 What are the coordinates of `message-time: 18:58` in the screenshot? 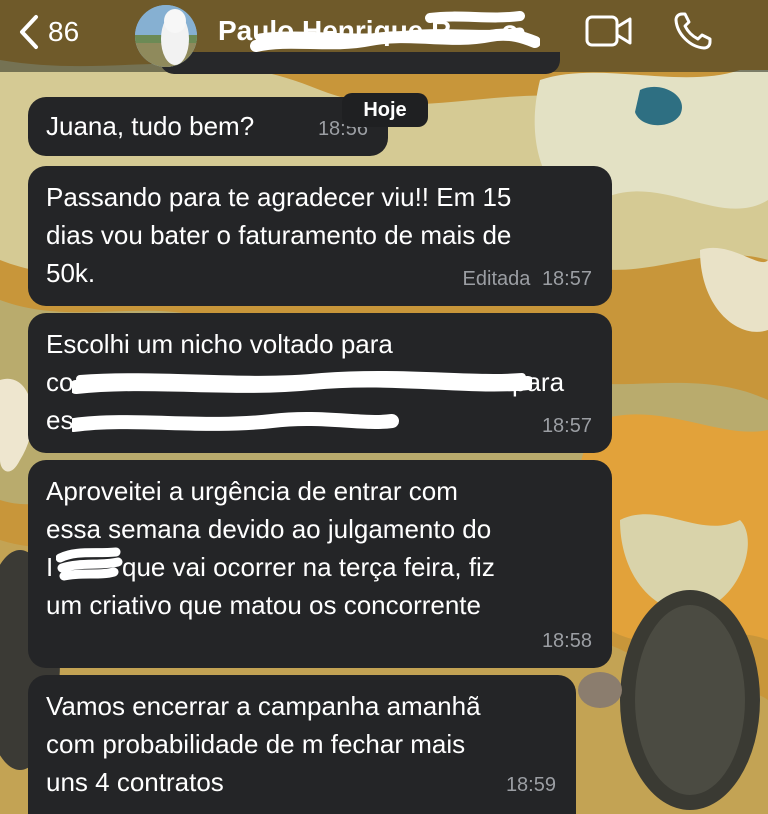 It's located at (566, 641).